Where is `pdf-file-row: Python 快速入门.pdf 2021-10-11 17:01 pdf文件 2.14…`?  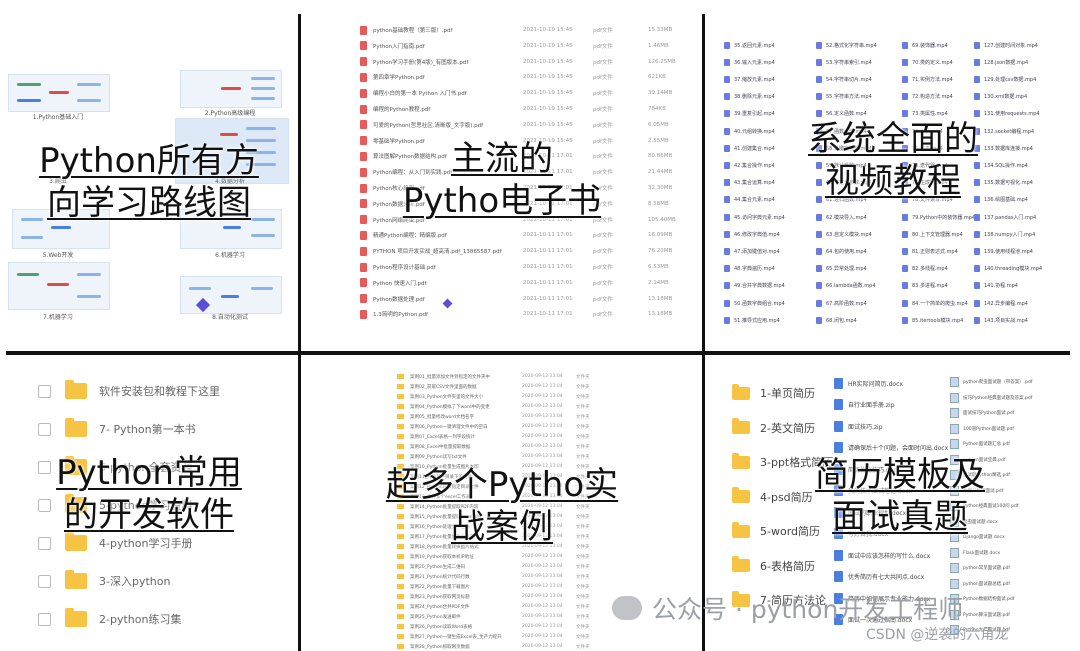
pdf-file-row: Python 快速入门.pdf 2021-10-11 17:01 pdf文件 2.14… is located at coordinates (524, 283).